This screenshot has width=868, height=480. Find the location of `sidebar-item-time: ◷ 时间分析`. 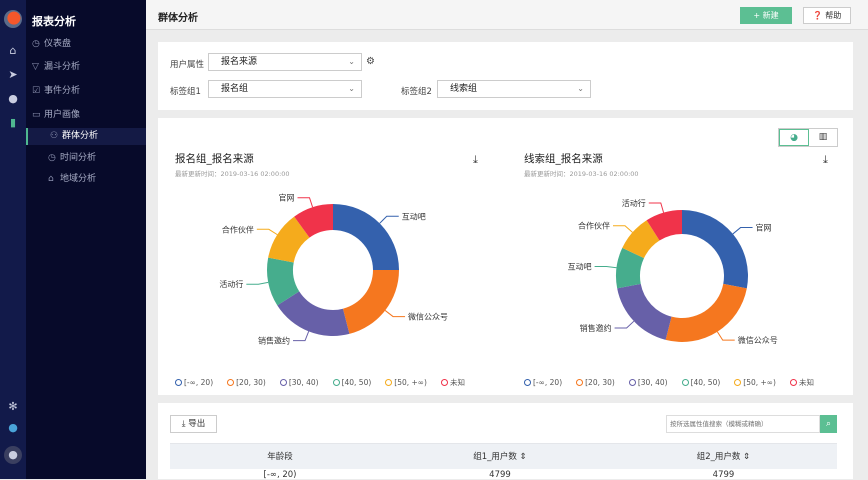

sidebar-item-time: ◷ 时间分析 is located at coordinates (86, 158).